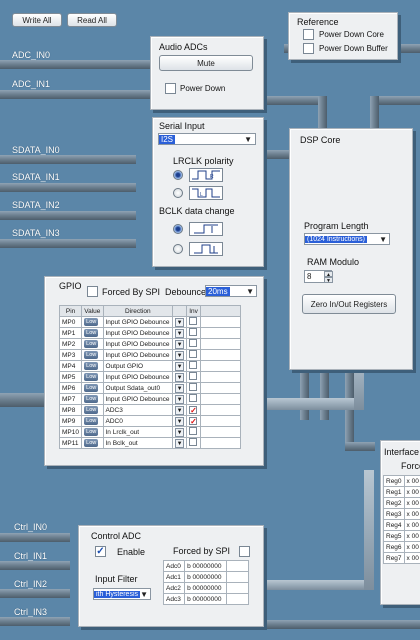  What do you see at coordinates (178, 249) in the screenshot?
I see `bclk-radio-falling` at bounding box center [178, 249].